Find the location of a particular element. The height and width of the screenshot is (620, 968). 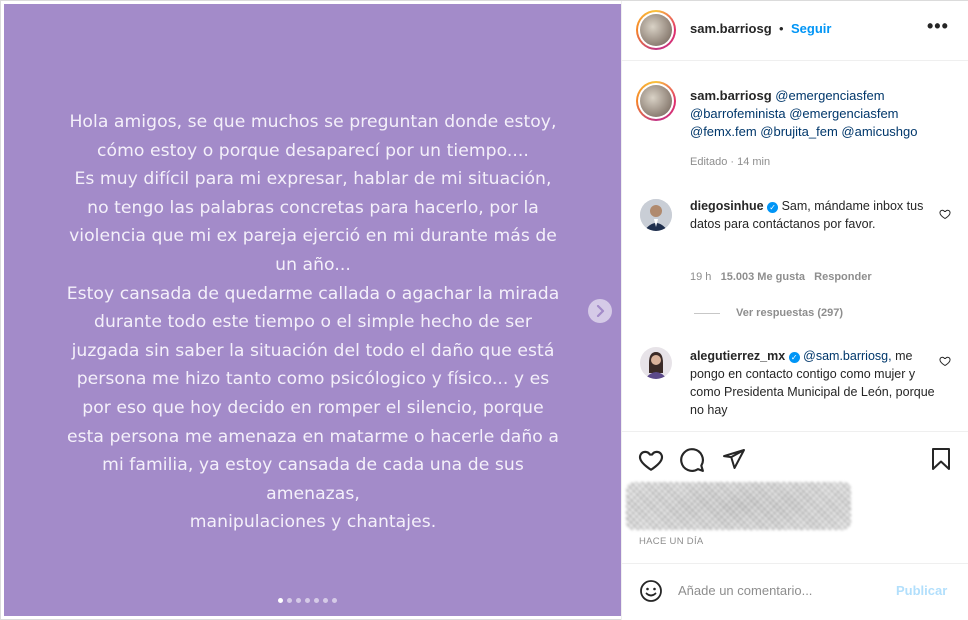

view-replies-button: Ver respuestas (297) is located at coordinates (789, 313).